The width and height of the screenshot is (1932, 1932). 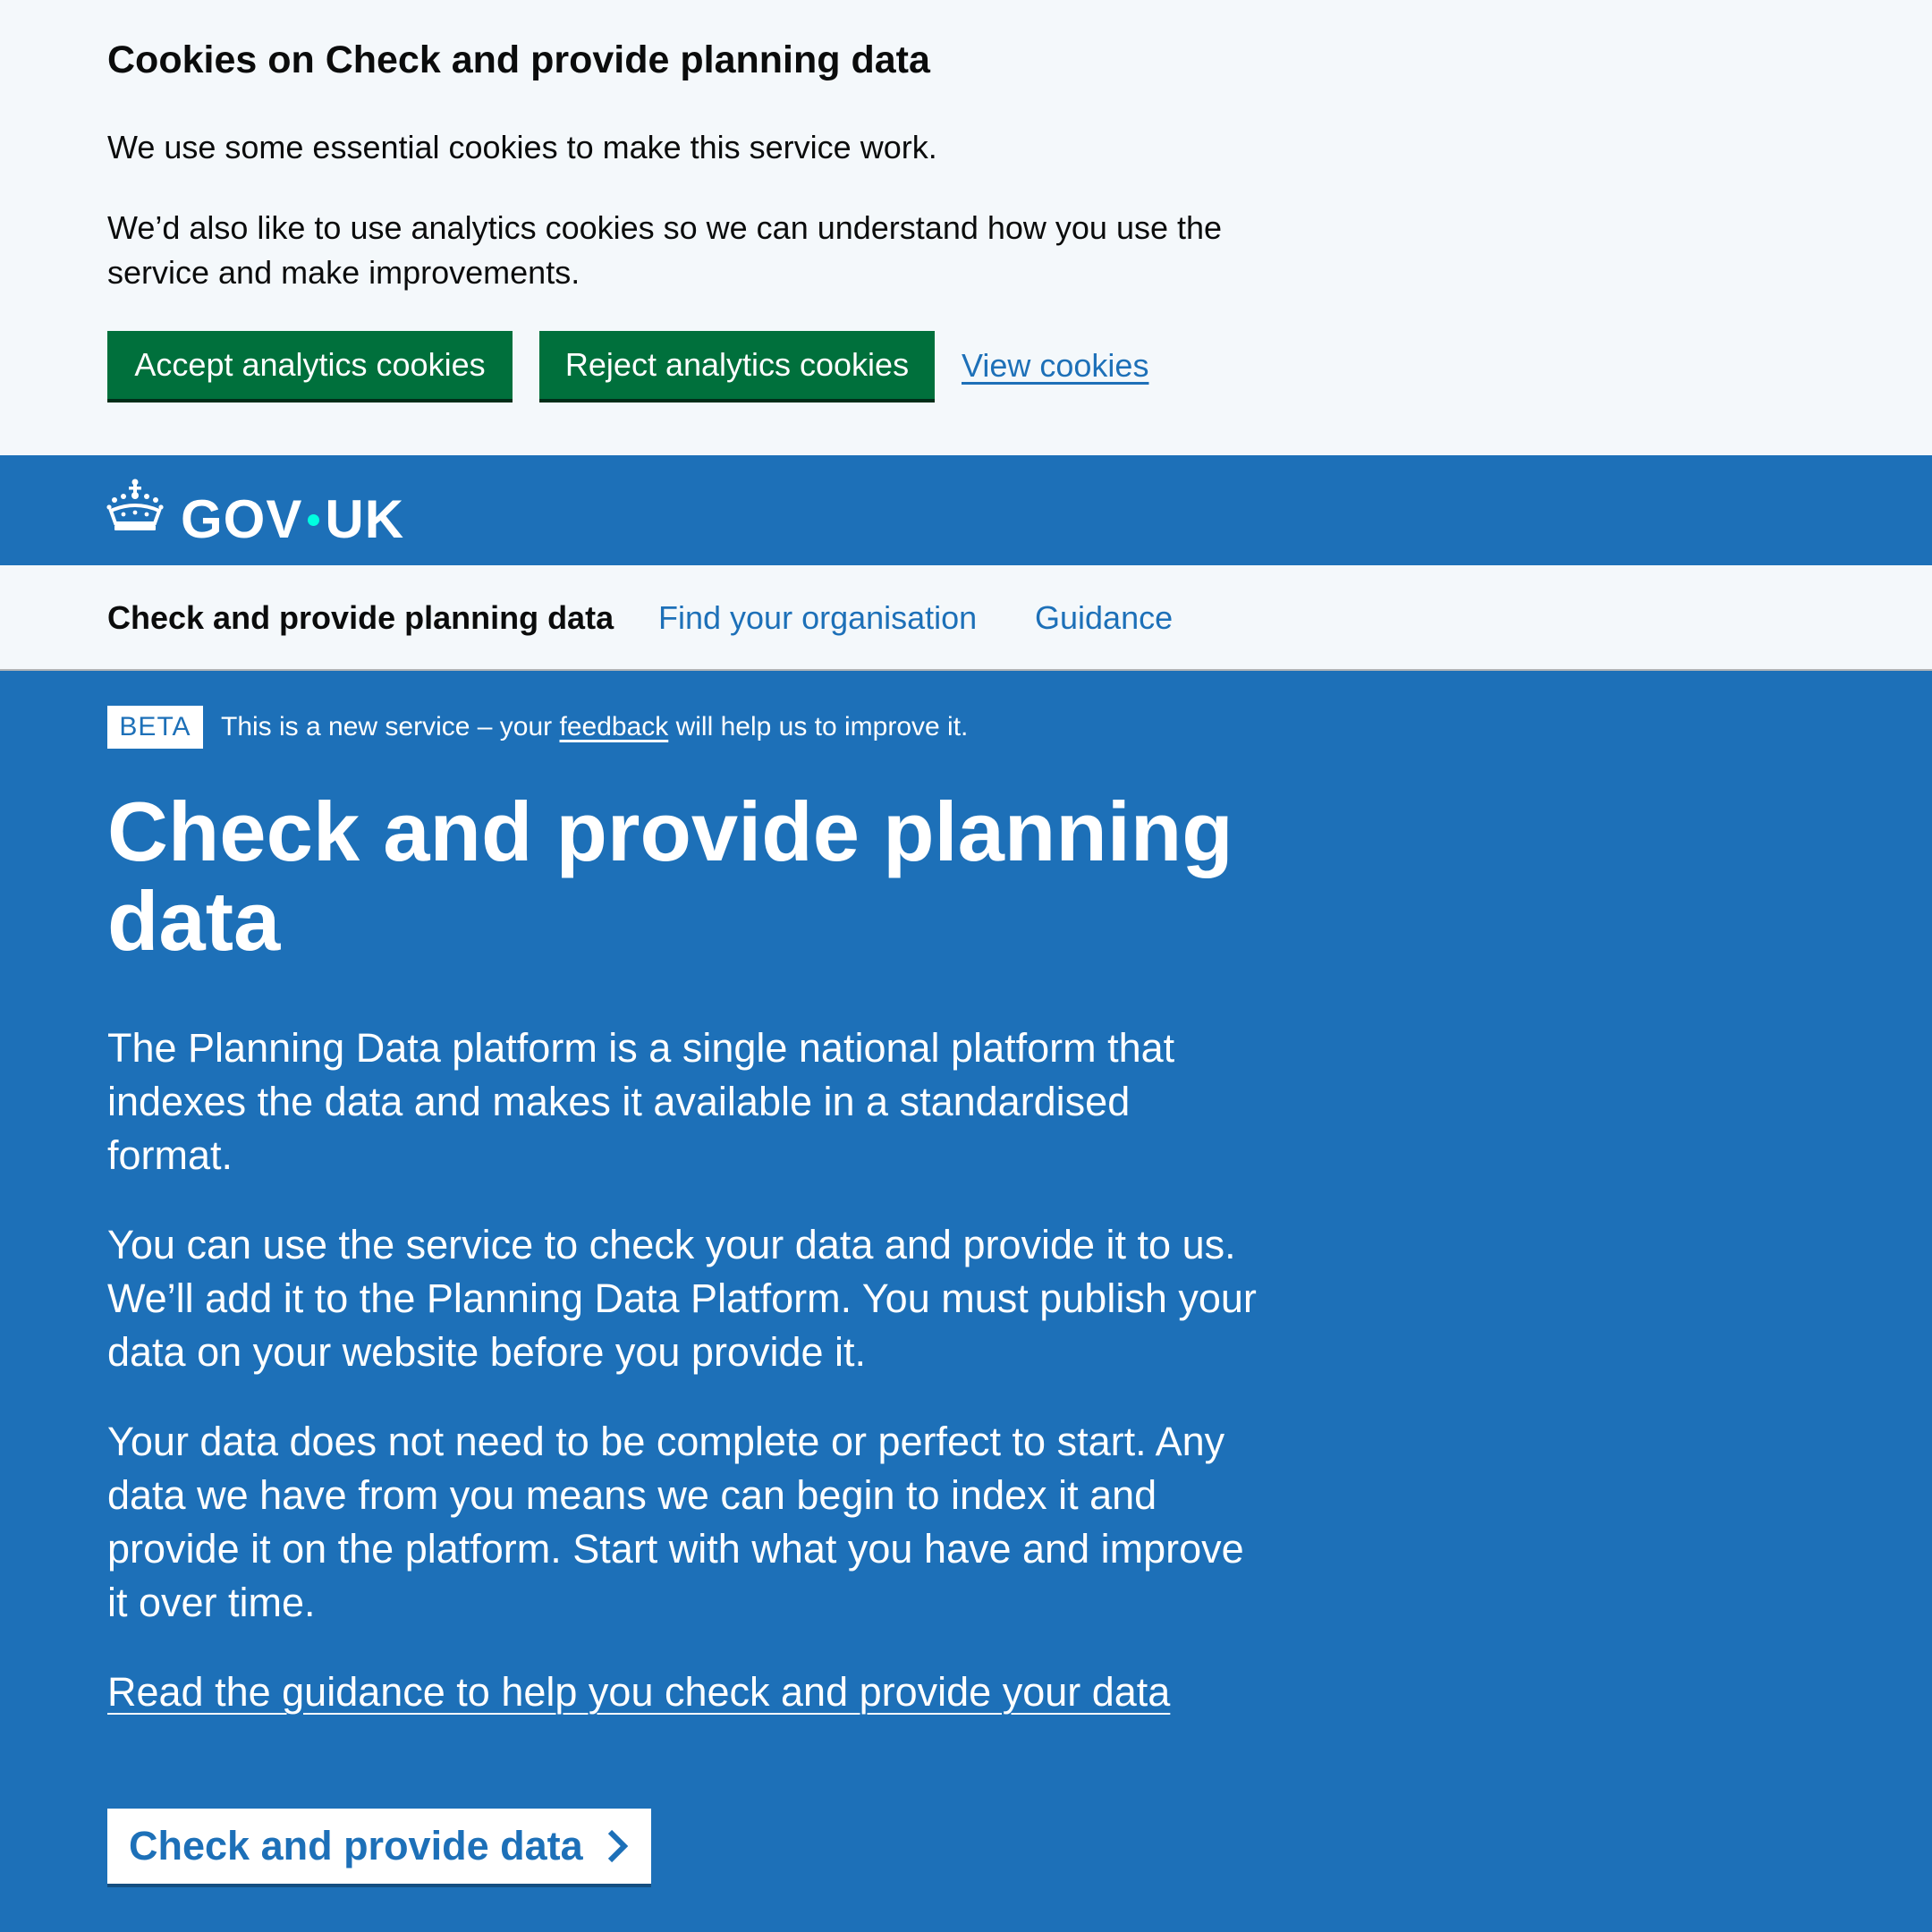 What do you see at coordinates (1055, 365) in the screenshot?
I see `view-cookies-link: View cookies` at bounding box center [1055, 365].